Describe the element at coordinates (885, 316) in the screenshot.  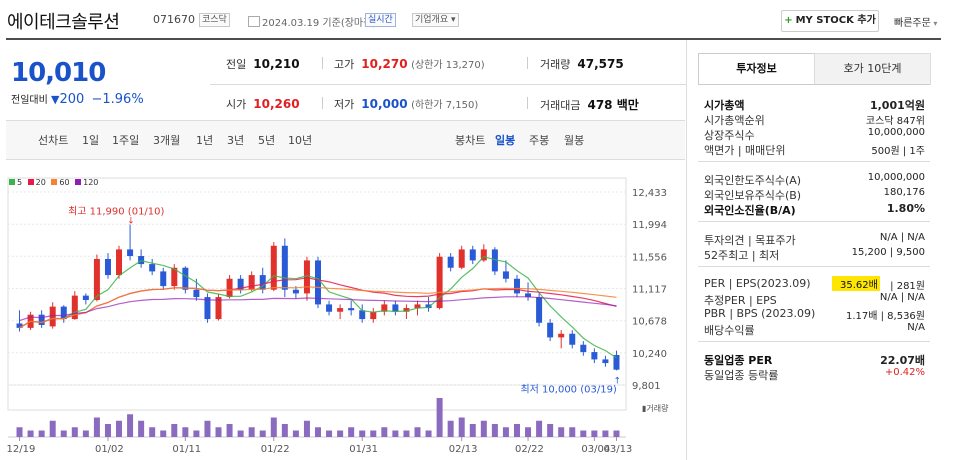
I see `info-value: 1.17배 | 8,536원` at that location.